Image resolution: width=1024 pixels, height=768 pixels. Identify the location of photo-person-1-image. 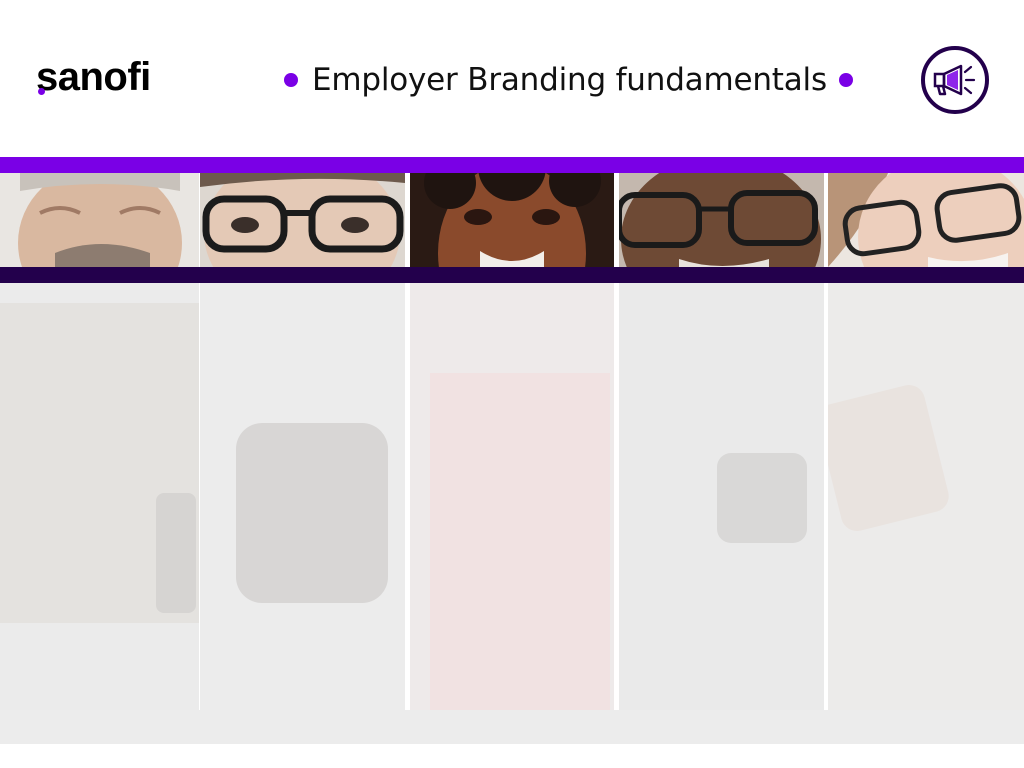
(99, 220).